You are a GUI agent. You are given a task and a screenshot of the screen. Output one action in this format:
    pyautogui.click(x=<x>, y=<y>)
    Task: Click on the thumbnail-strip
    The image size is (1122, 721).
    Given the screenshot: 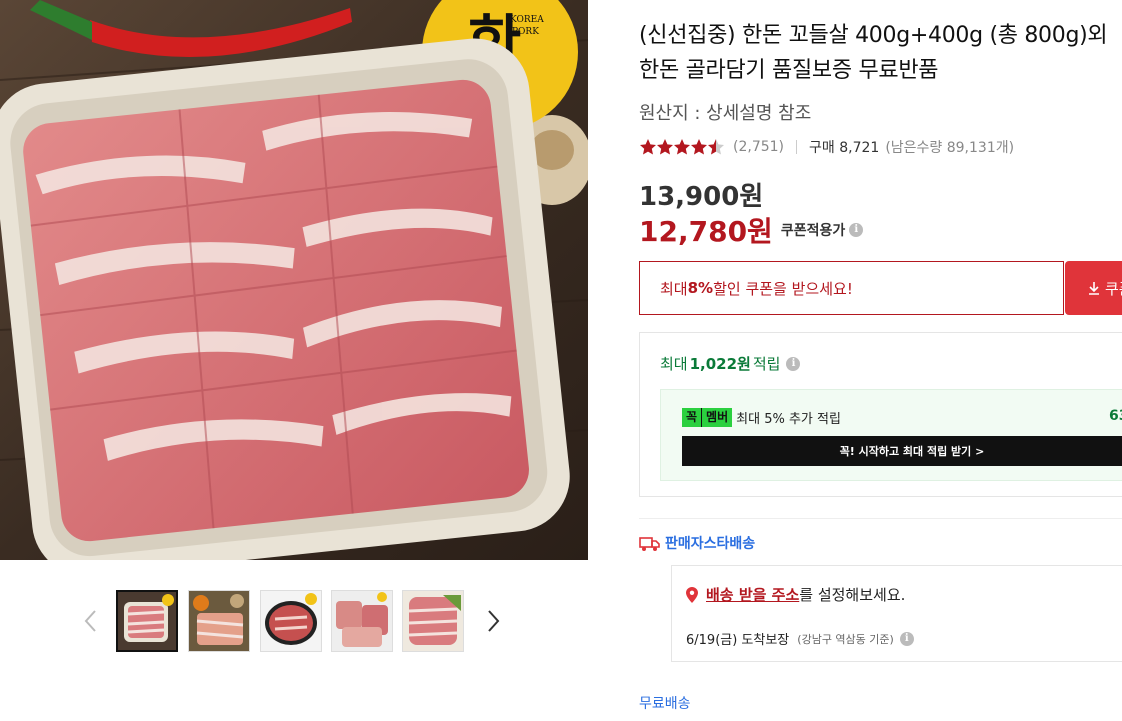 What is the action you would take?
    pyautogui.click(x=298, y=623)
    